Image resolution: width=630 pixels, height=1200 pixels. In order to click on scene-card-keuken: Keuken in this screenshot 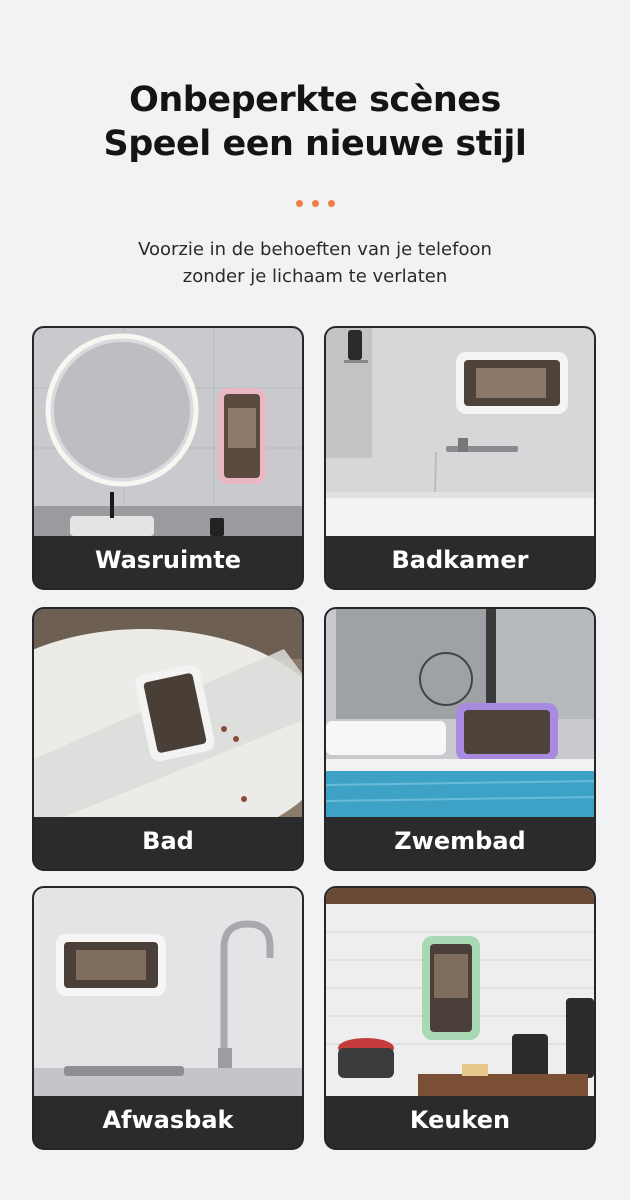, I will do `click(460, 1018)`.